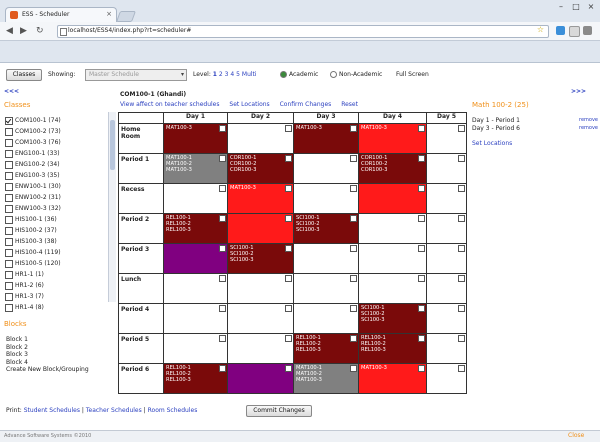 Image resolution: width=600 pixels, height=442 pixels. What do you see at coordinates (24, 274) in the screenshot?
I see `class-item: HR1-1 (1)` at bounding box center [24, 274].